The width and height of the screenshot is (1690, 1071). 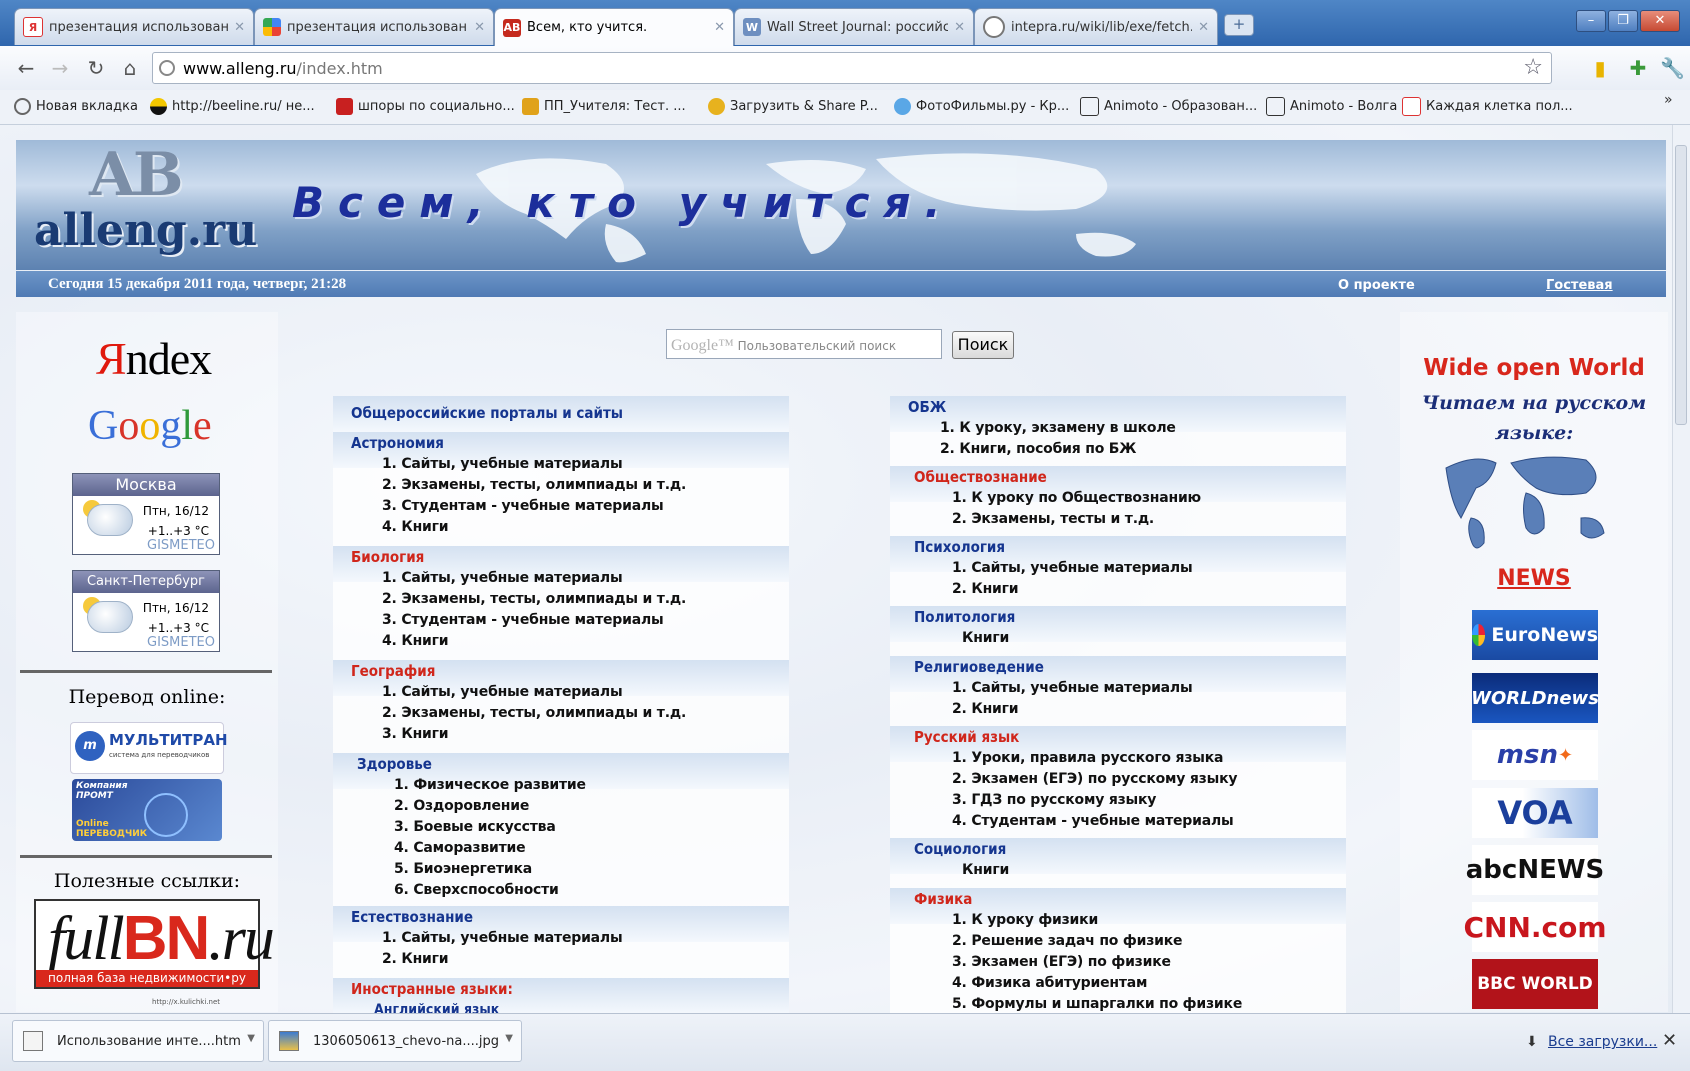 I want to click on wide-open-world-heading: Wide open World, so click(x=1534, y=368).